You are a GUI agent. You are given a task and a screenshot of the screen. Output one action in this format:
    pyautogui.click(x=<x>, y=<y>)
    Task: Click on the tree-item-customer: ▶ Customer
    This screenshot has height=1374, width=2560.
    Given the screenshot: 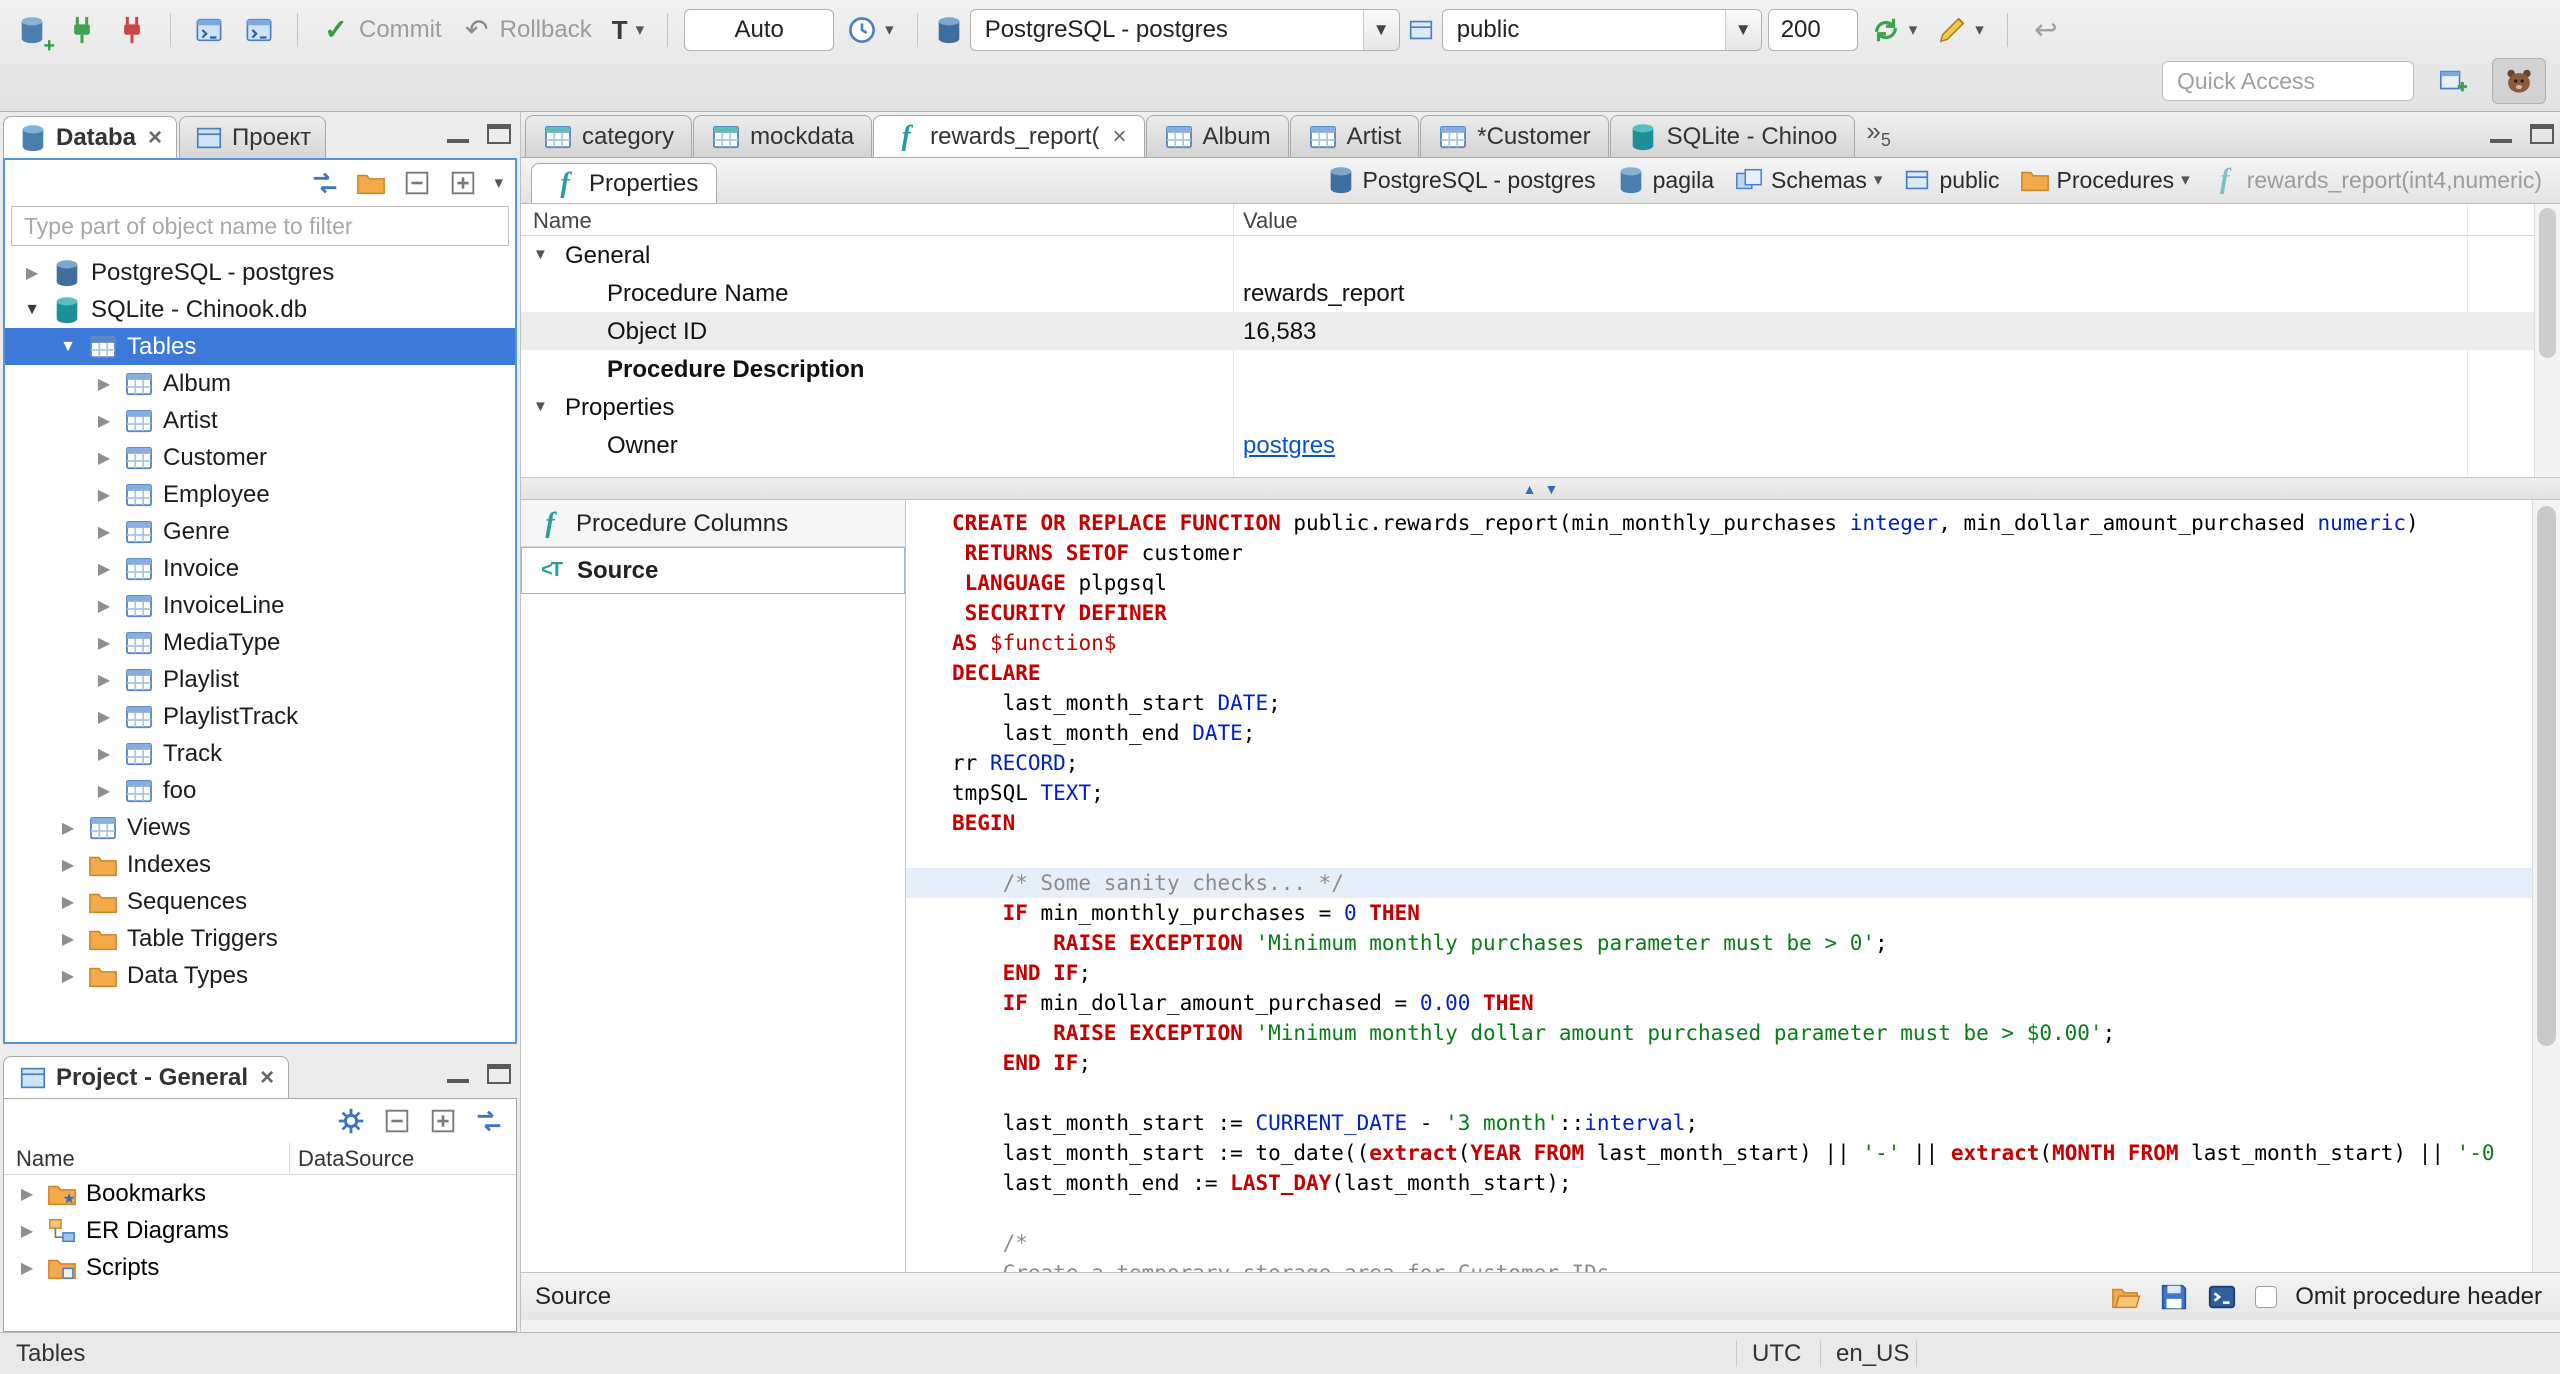 What is the action you would take?
    pyautogui.click(x=260, y=457)
    